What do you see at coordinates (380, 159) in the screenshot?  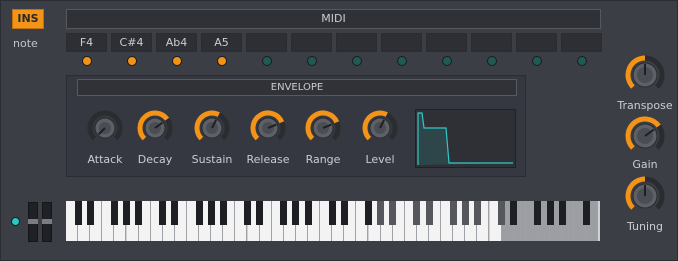 I see `level-label: Level` at bounding box center [380, 159].